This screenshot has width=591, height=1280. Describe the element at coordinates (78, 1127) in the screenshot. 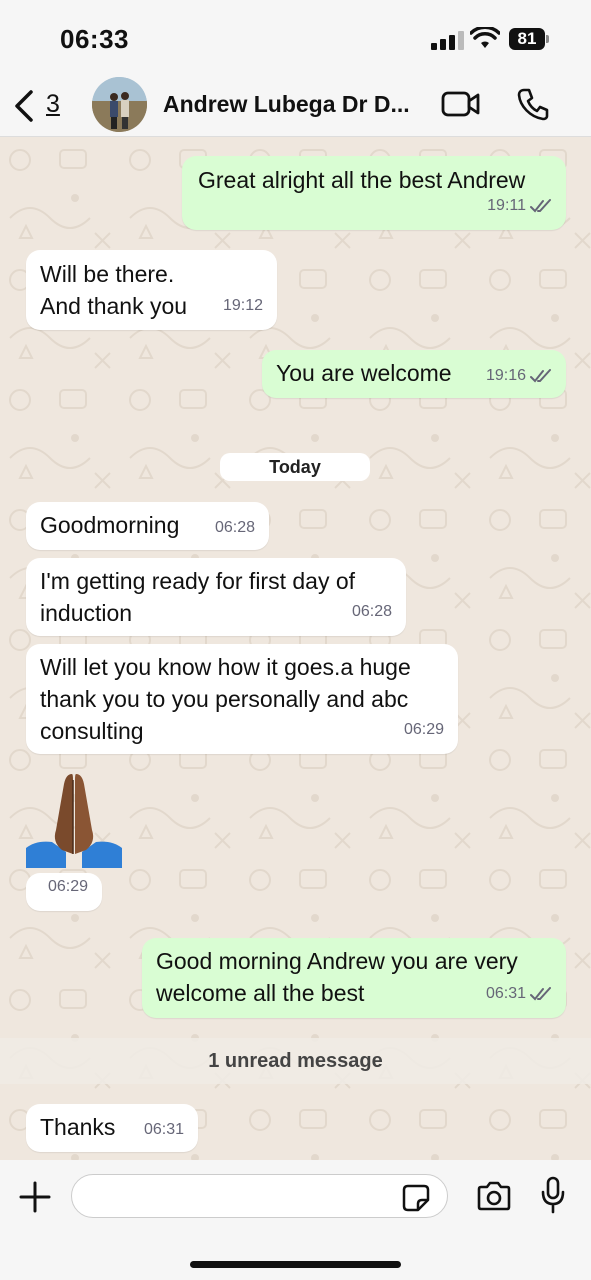

I see `message-text: Thanks` at that location.